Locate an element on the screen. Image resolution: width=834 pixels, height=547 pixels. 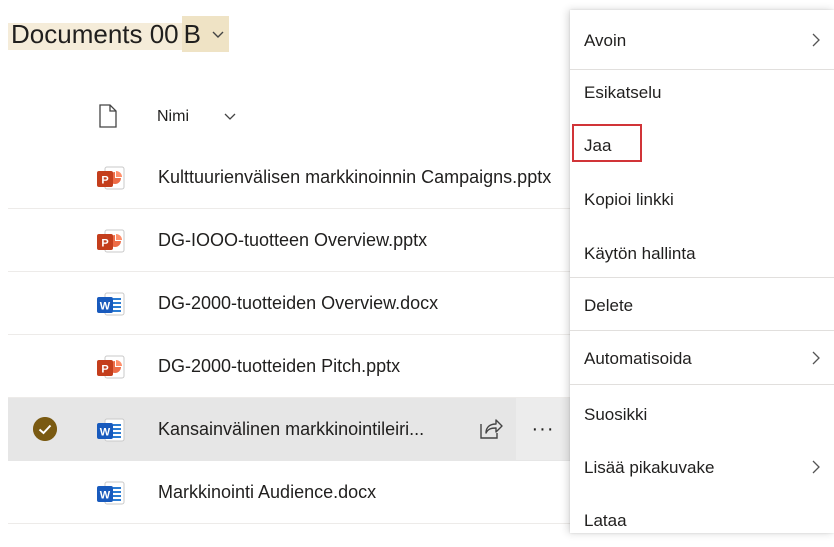
menu-item-copy-link: Kopioi linkki is located at coordinates (702, 200).